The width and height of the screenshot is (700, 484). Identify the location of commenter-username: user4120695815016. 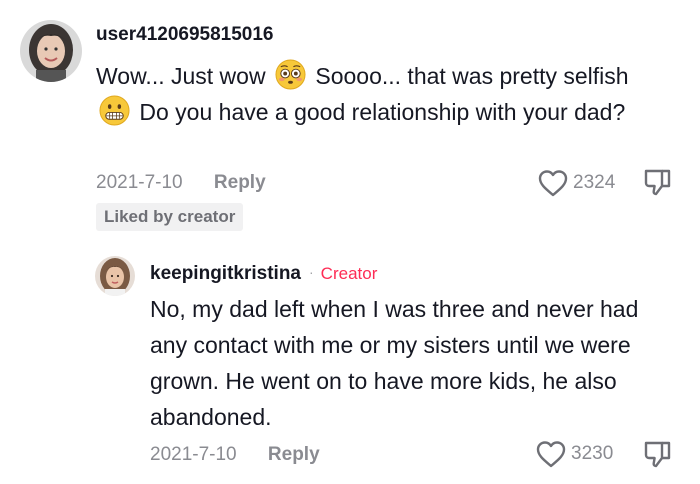
(185, 35).